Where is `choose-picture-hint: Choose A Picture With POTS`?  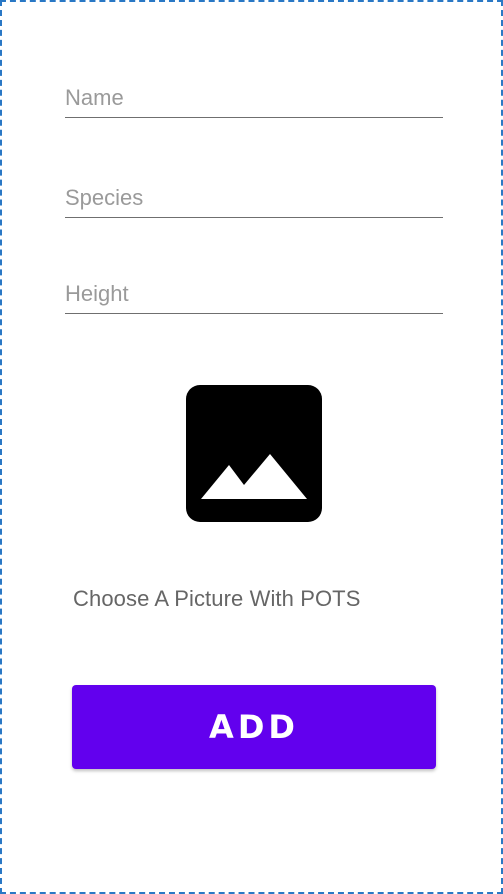
choose-picture-hint: Choose A Picture With POTS is located at coordinates (217, 598).